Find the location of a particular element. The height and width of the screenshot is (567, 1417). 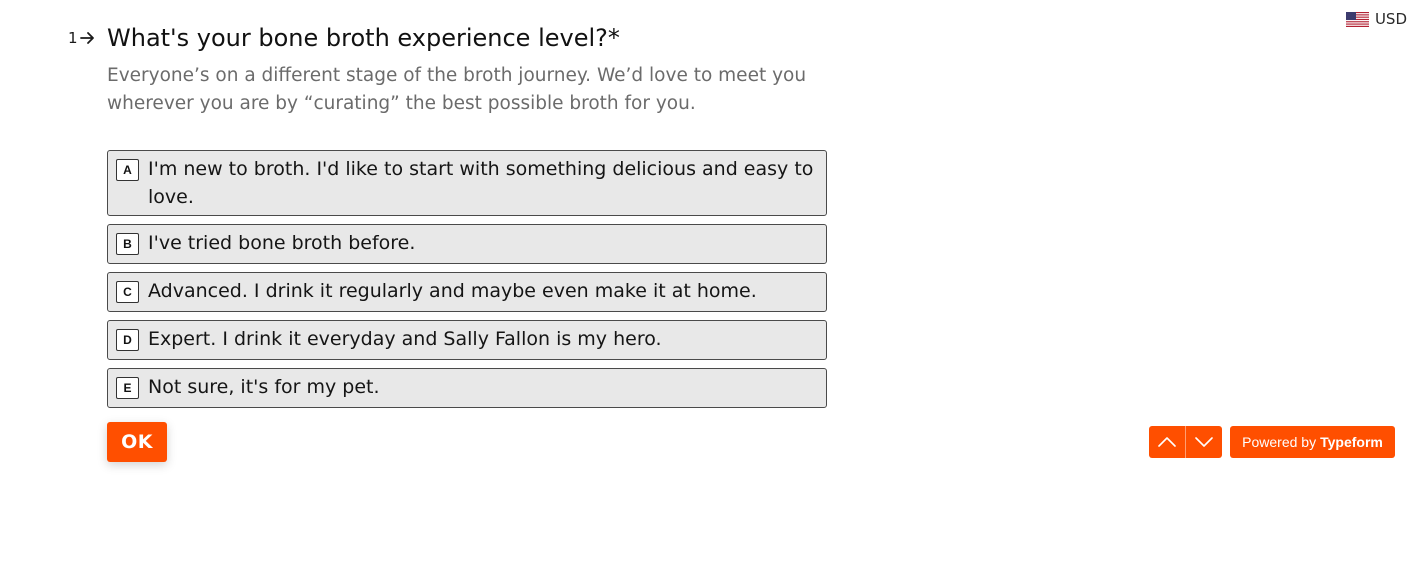

question-navigation is located at coordinates (1185, 442).